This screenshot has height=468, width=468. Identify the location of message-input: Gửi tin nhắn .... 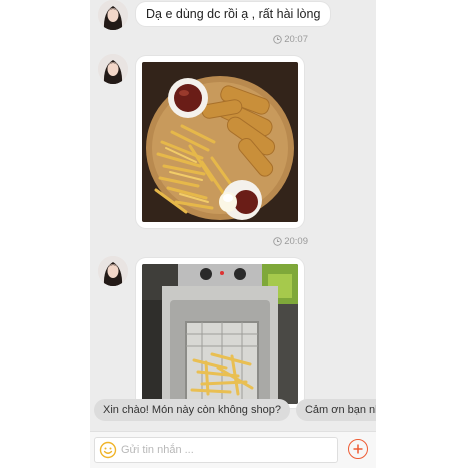
(216, 450).